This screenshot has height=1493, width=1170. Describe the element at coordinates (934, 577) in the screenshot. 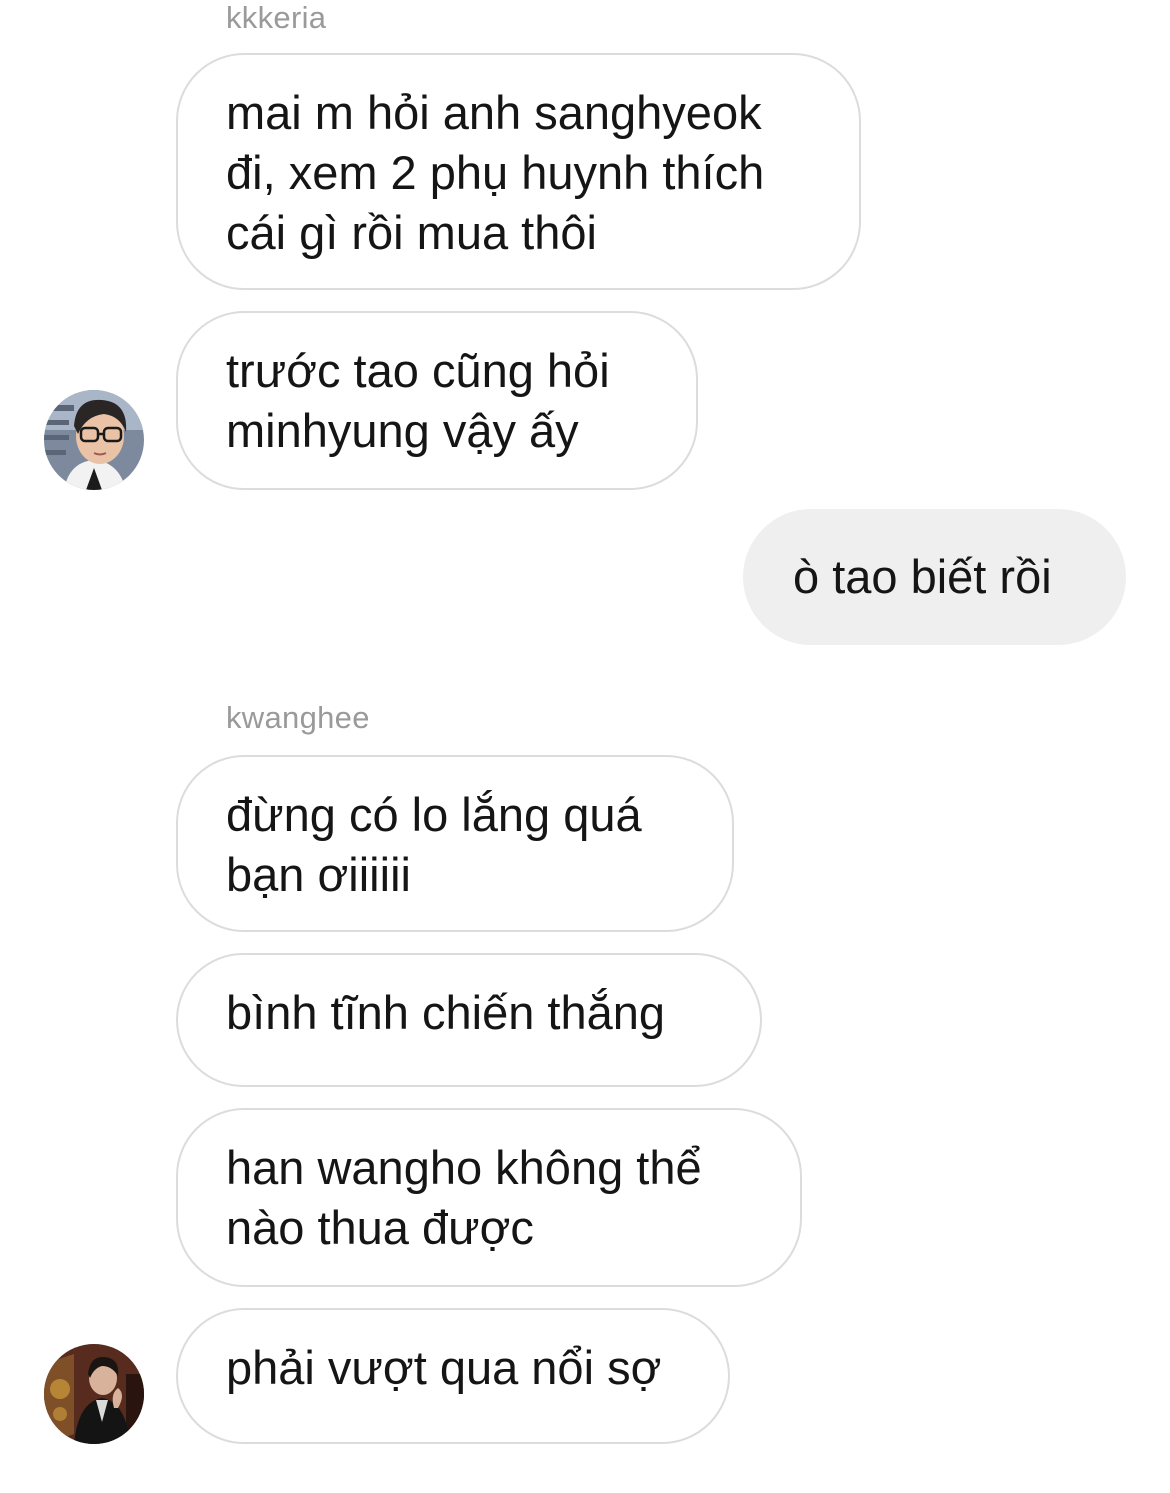

I see `message-bubble-outgoing: ò tao biết rồi` at that location.